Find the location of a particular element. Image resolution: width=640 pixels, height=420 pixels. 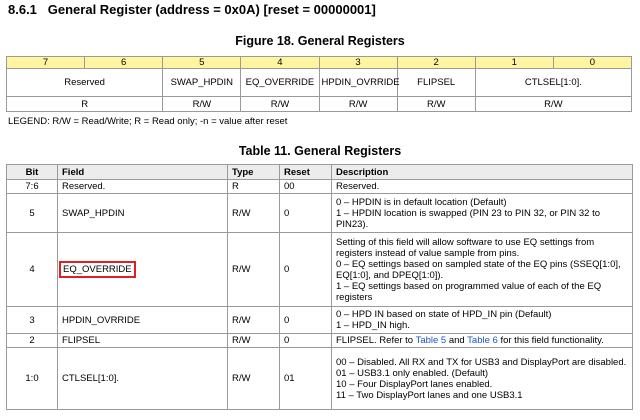

cell-bit: 3 is located at coordinates (32, 320).